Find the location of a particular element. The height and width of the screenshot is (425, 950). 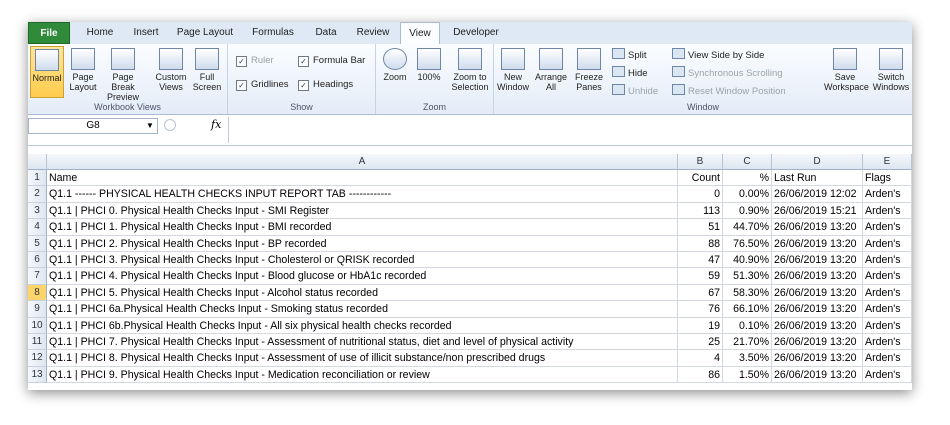

ruler-checkbox: ✓ Ruler is located at coordinates (255, 61).